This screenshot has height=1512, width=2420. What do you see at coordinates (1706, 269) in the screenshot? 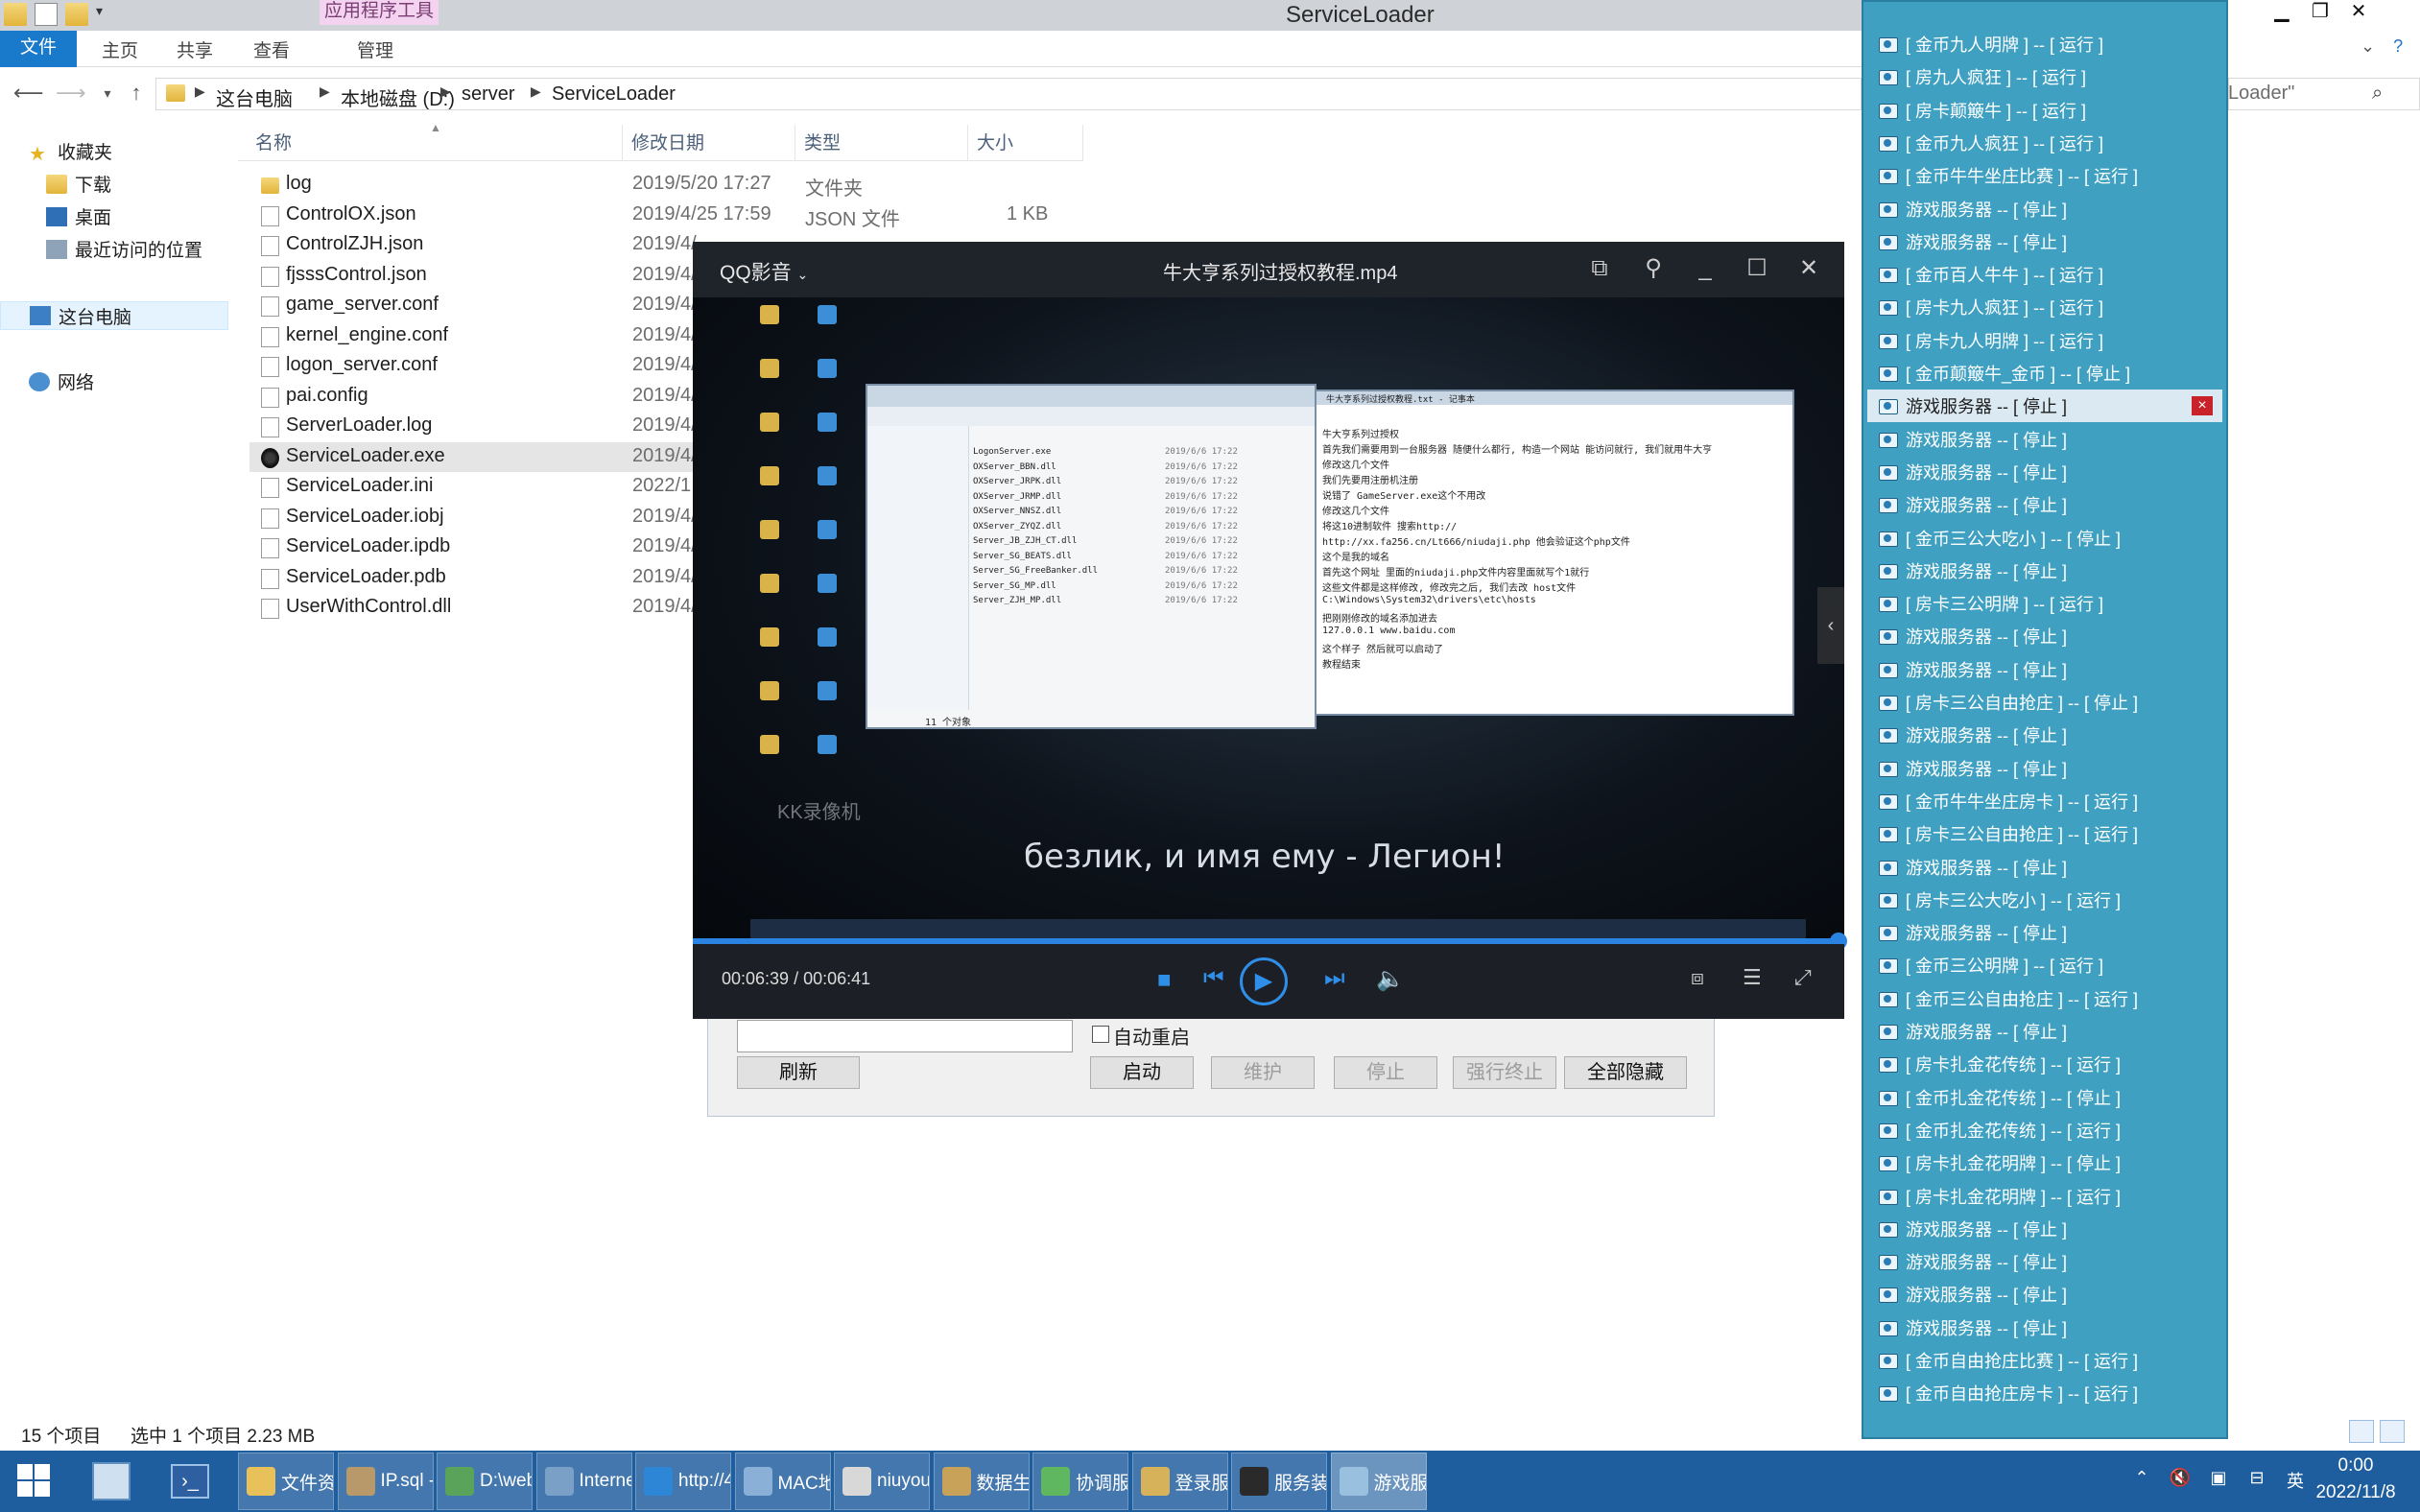
I see `minimize-icon: _` at bounding box center [1706, 269].